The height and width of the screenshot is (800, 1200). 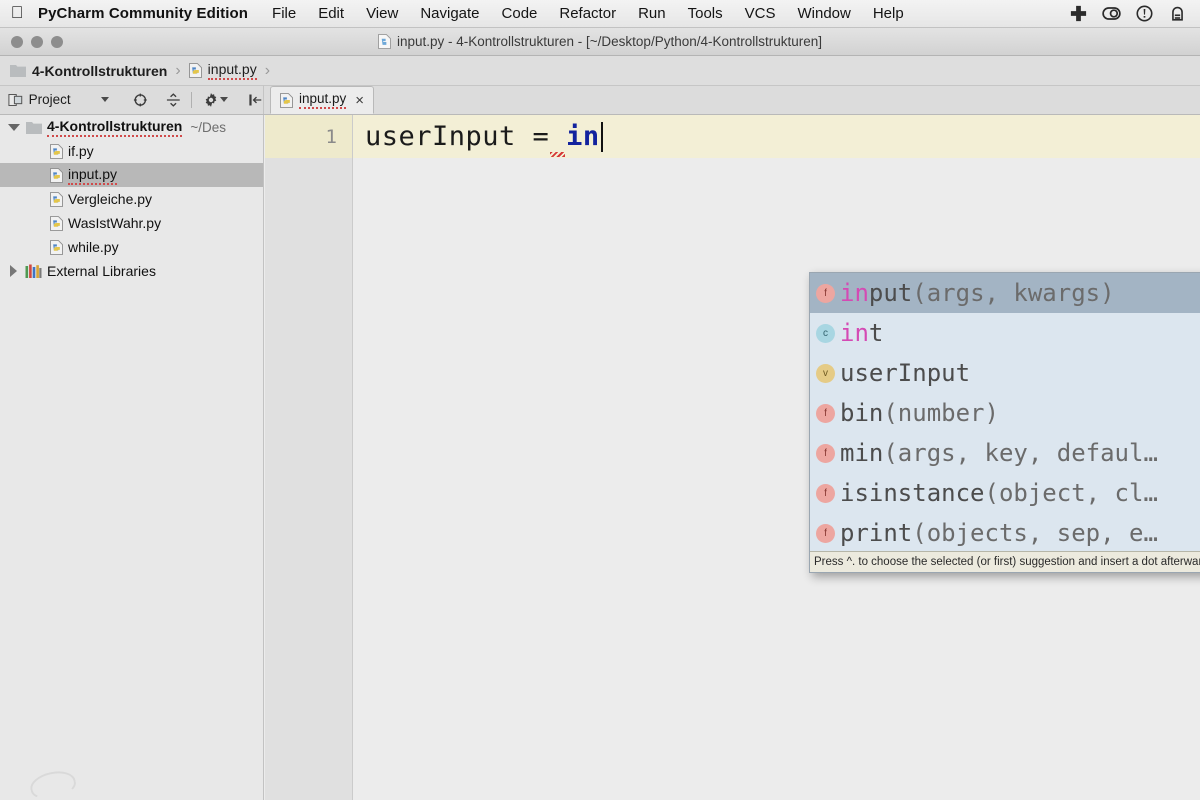 I want to click on menu-refactor: Refactor, so click(x=587, y=13).